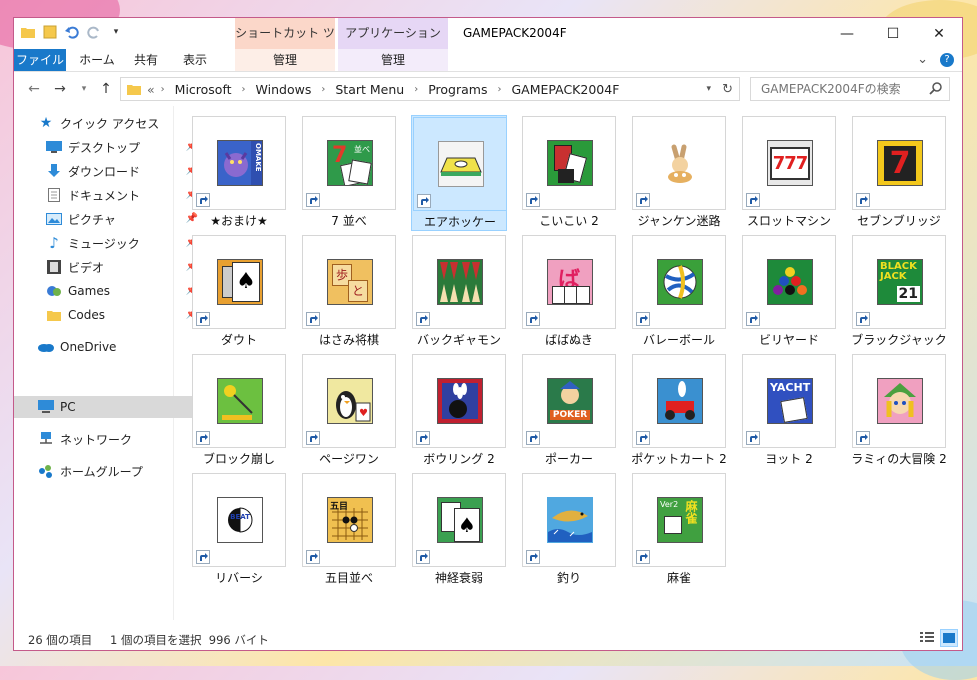 The width and height of the screenshot is (977, 680). What do you see at coordinates (569, 530) in the screenshot?
I see `file-fishing: 釣り` at bounding box center [569, 530].